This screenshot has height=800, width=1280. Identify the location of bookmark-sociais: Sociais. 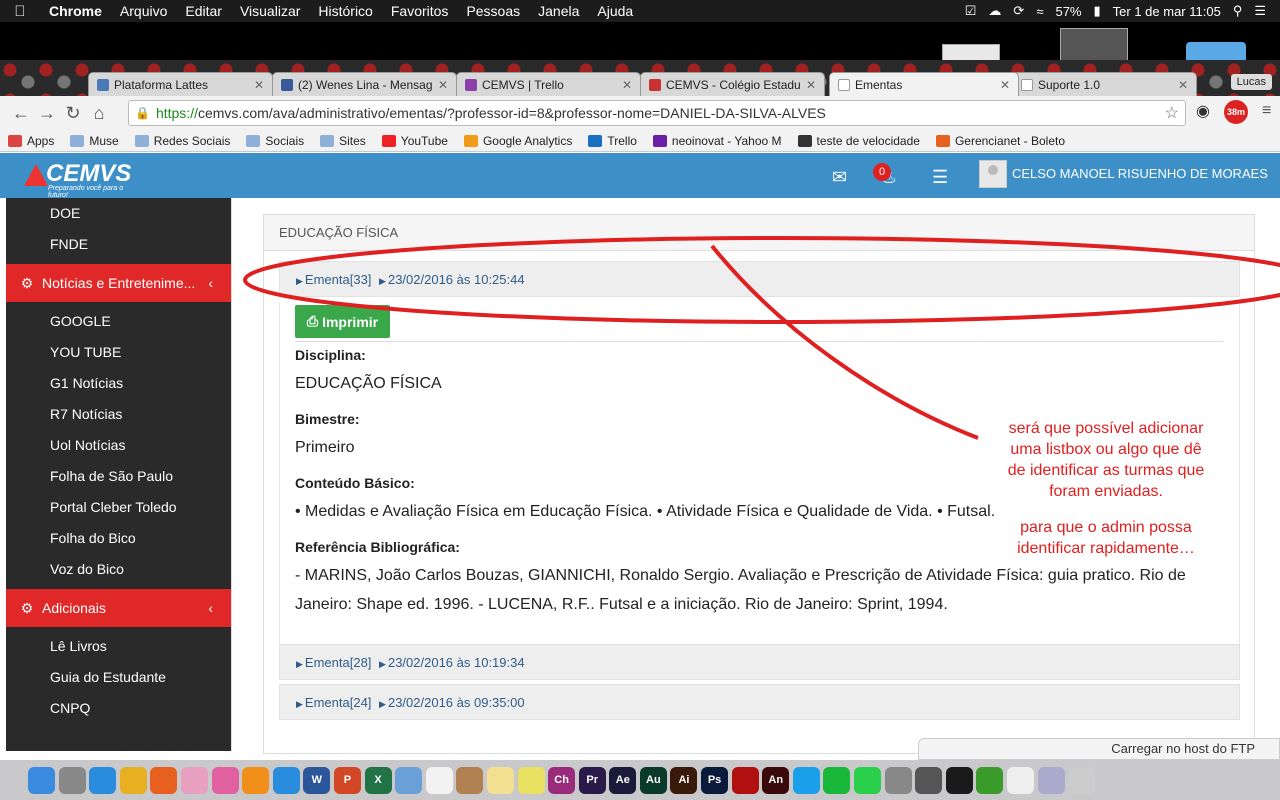
(275, 141).